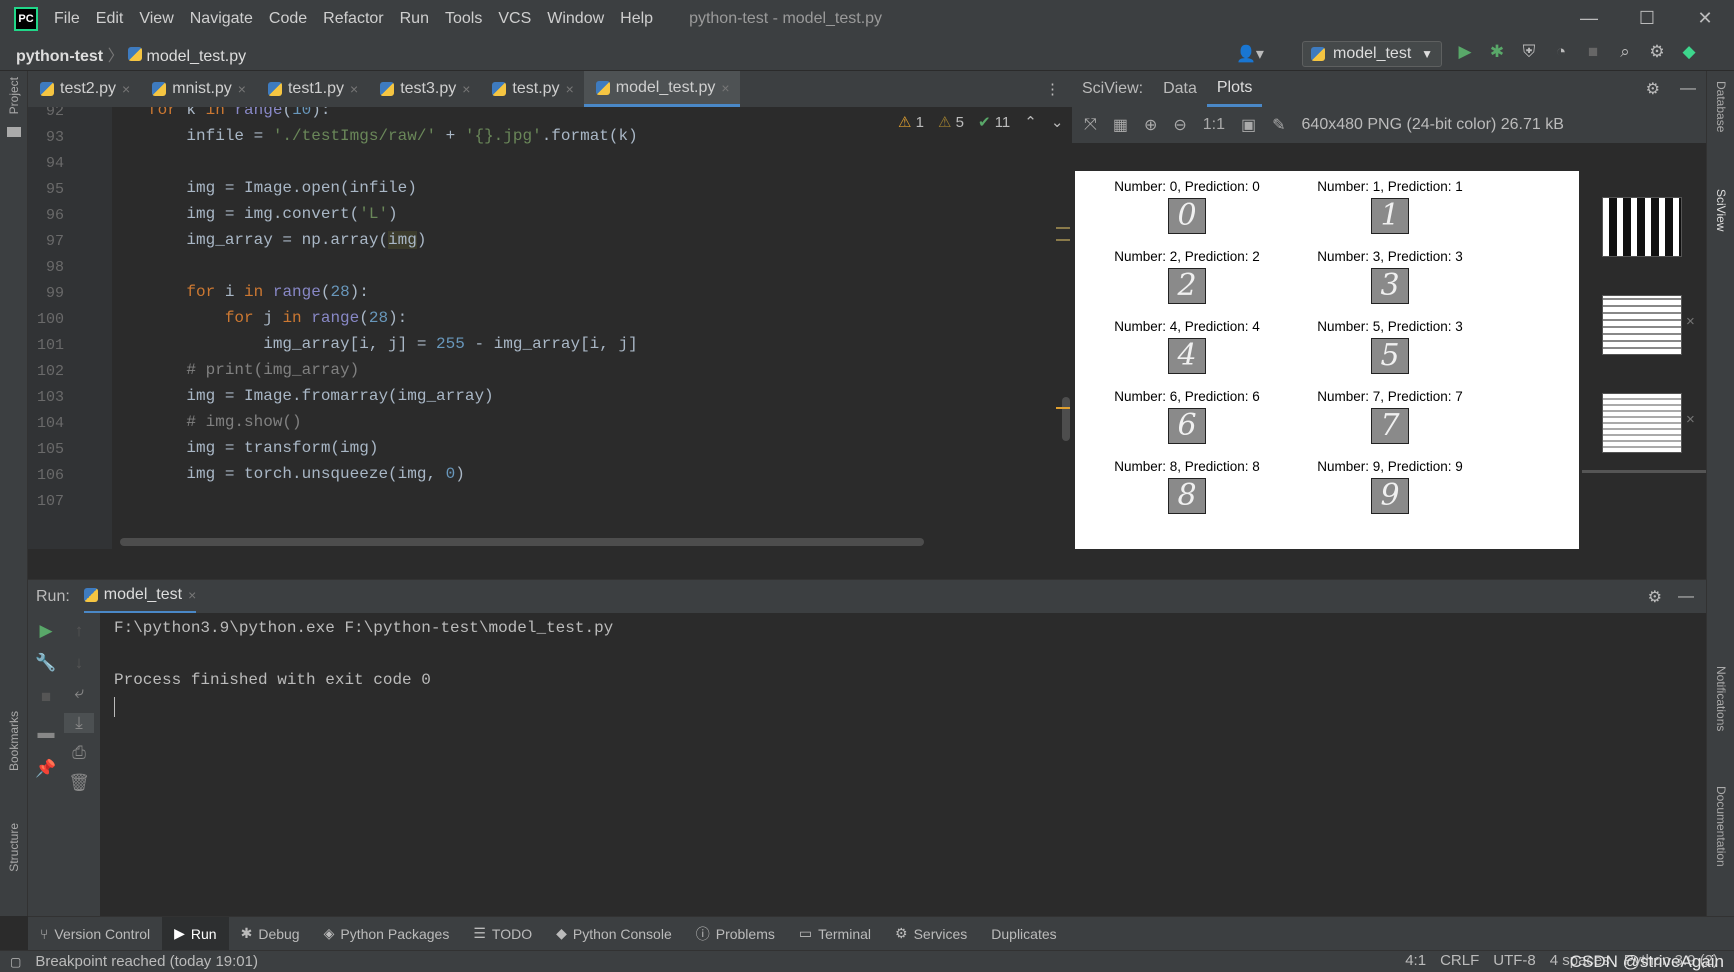 Image resolution: width=1734 pixels, height=972 pixels. What do you see at coordinates (1063, 234) in the screenshot?
I see `error-stripe-marker` at bounding box center [1063, 234].